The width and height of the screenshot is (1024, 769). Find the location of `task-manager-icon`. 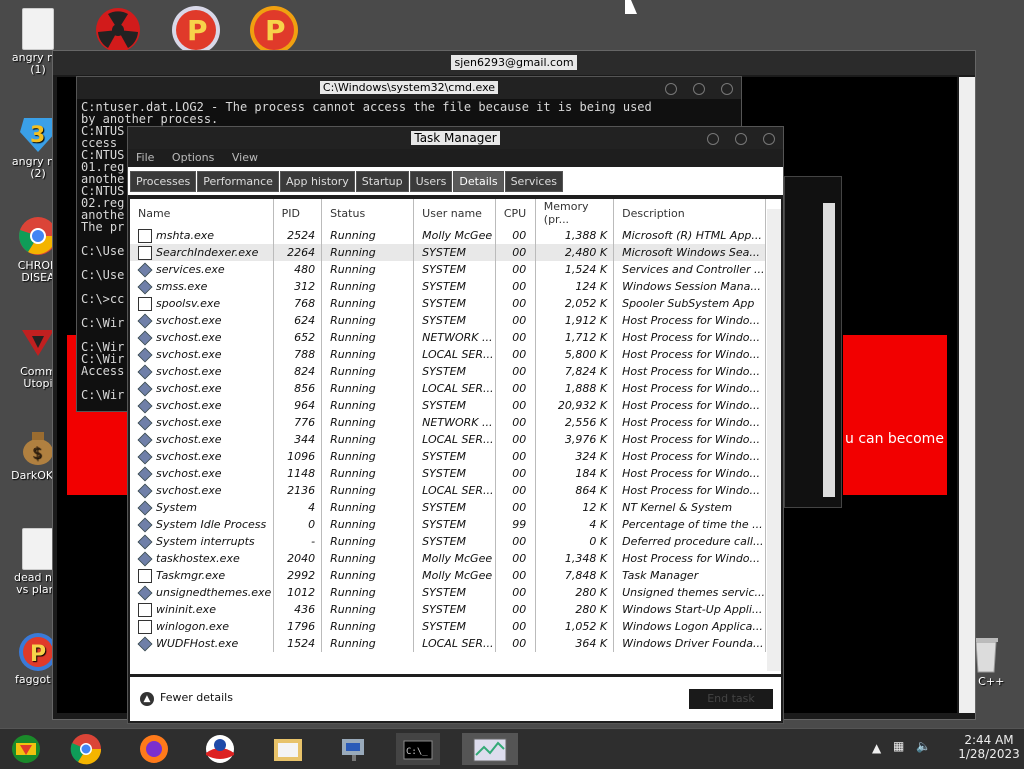

task-manager-icon is located at coordinates (490, 749).